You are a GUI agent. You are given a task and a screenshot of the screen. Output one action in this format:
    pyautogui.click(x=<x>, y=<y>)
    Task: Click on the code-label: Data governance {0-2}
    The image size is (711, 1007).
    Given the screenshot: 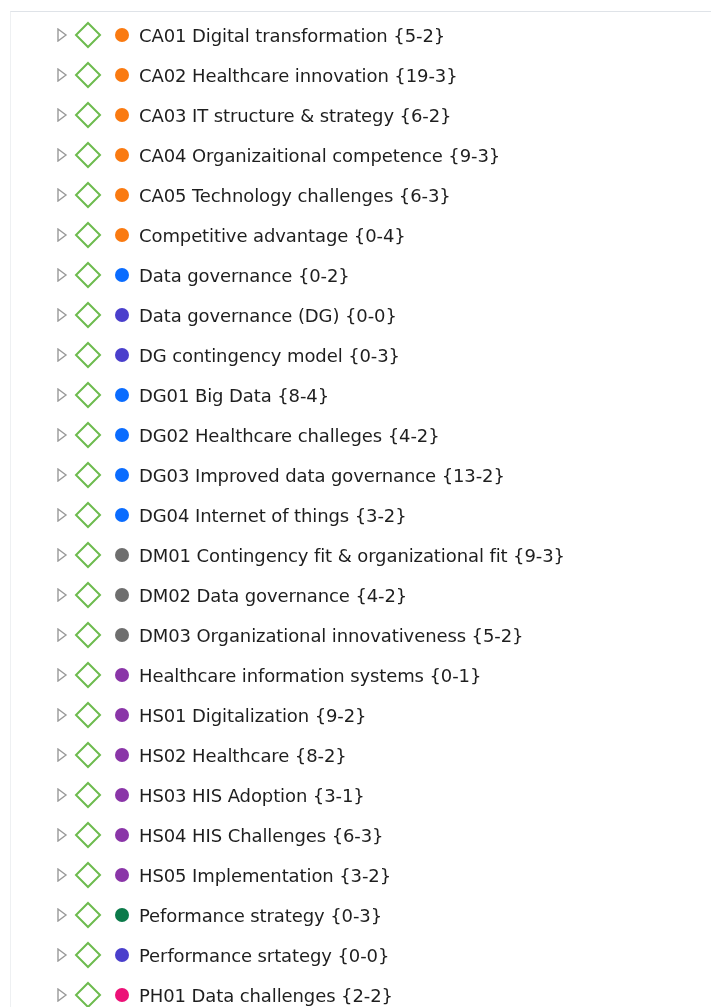 What is the action you would take?
    pyautogui.click(x=244, y=275)
    